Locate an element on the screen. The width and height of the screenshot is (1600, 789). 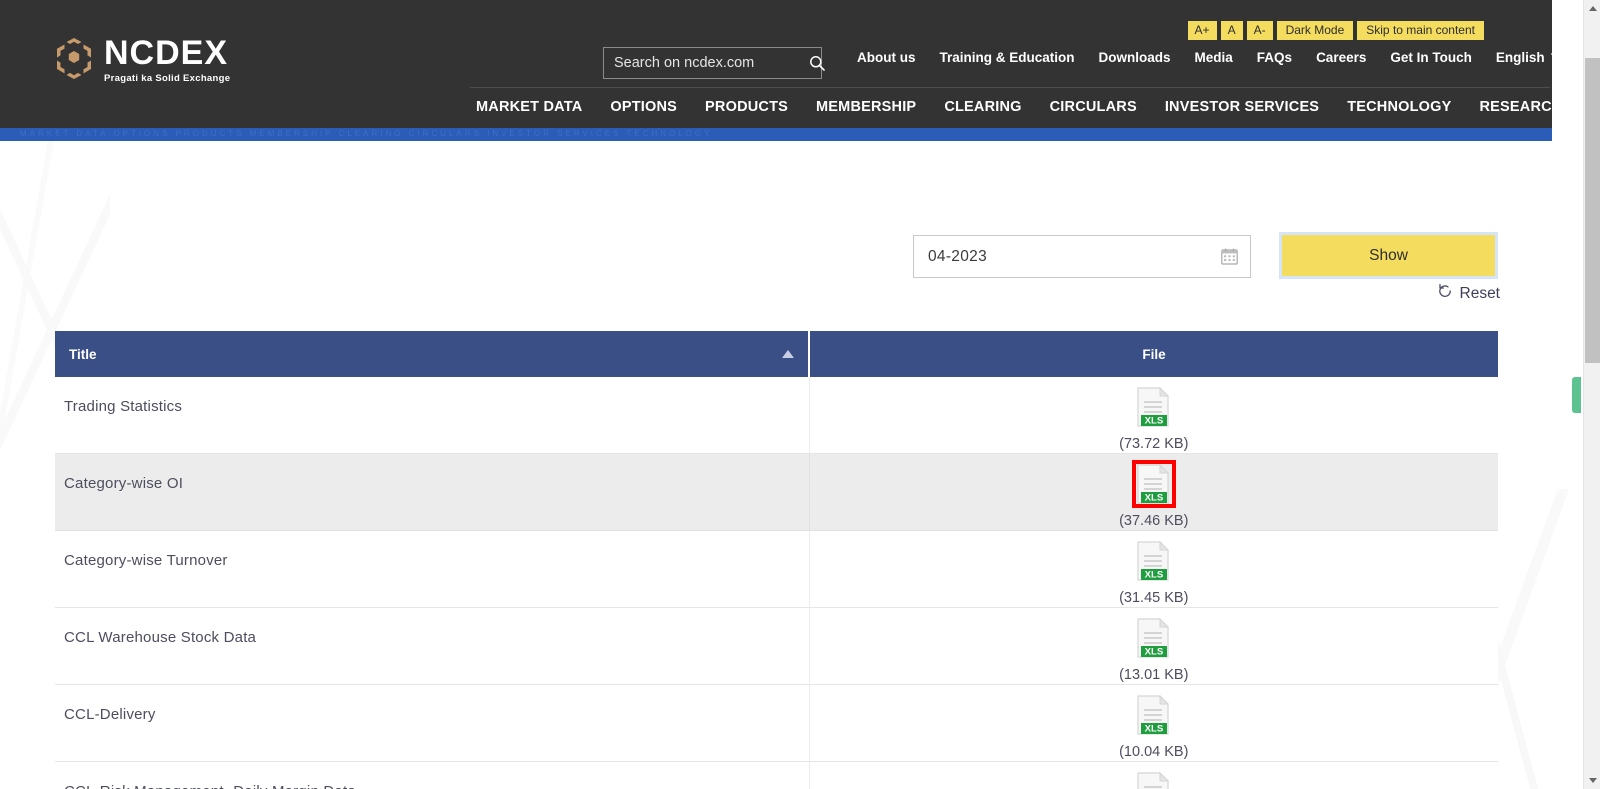
logo-wordmark: NCDEX is located at coordinates (166, 53).